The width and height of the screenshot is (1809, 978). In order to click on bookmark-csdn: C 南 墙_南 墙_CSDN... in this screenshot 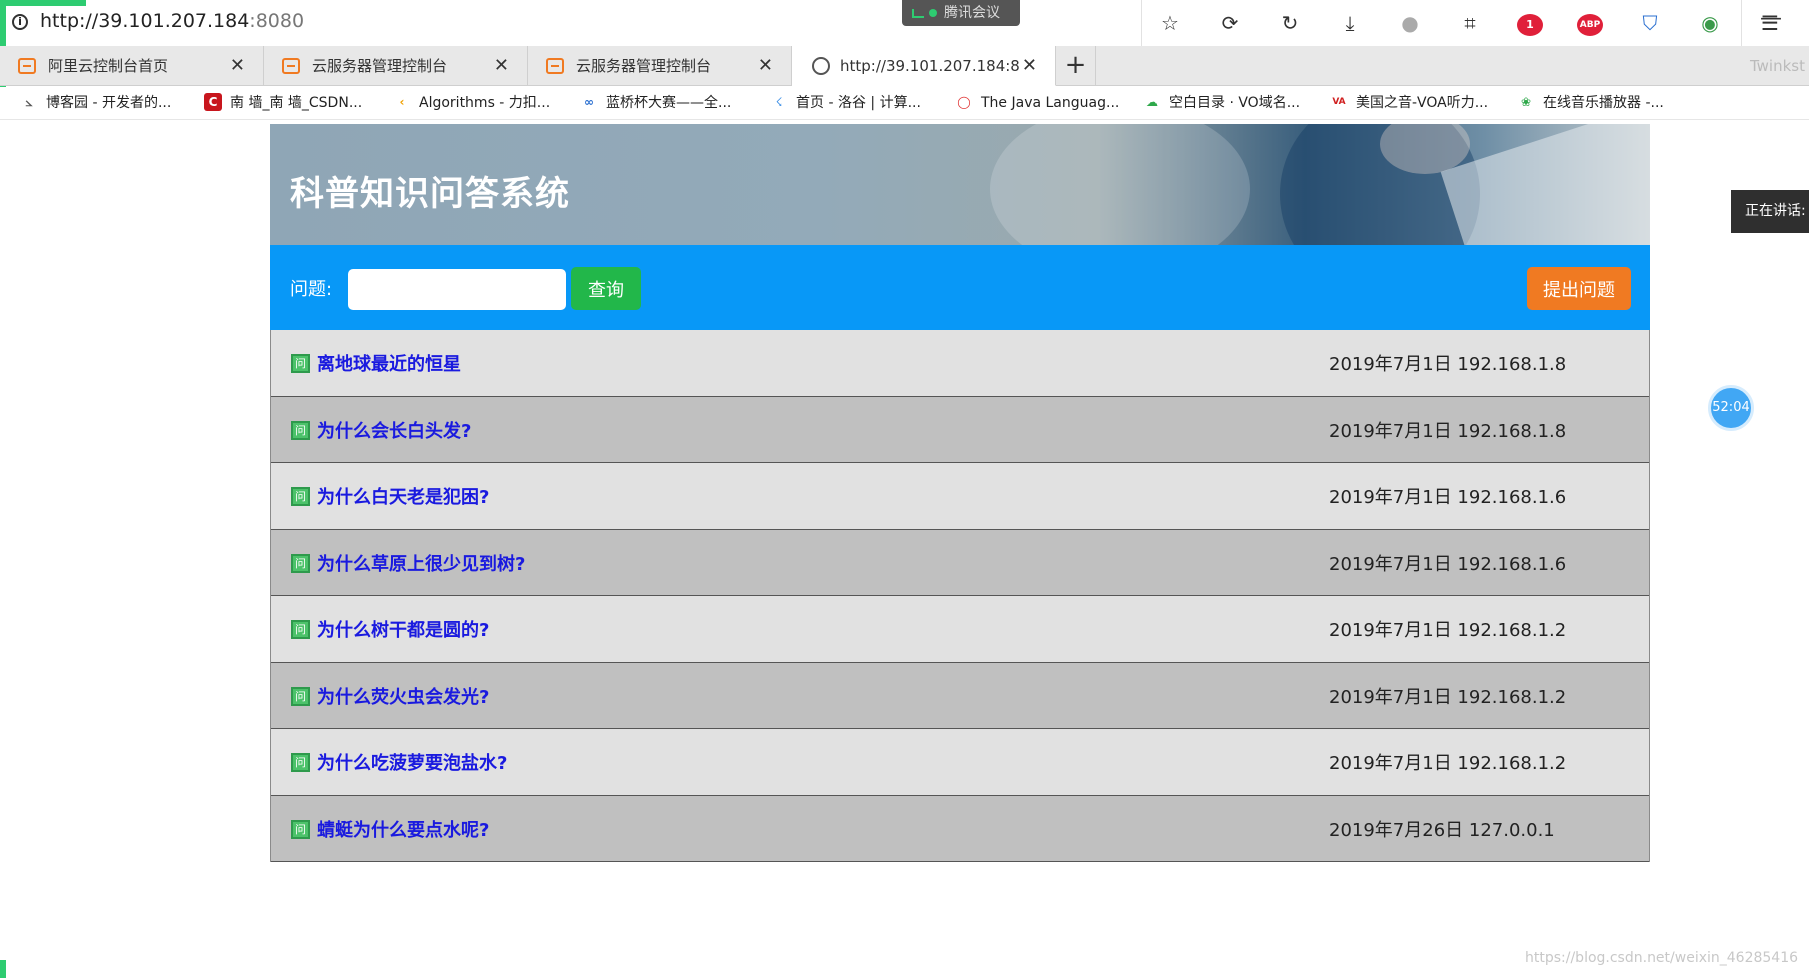, I will do `click(283, 103)`.